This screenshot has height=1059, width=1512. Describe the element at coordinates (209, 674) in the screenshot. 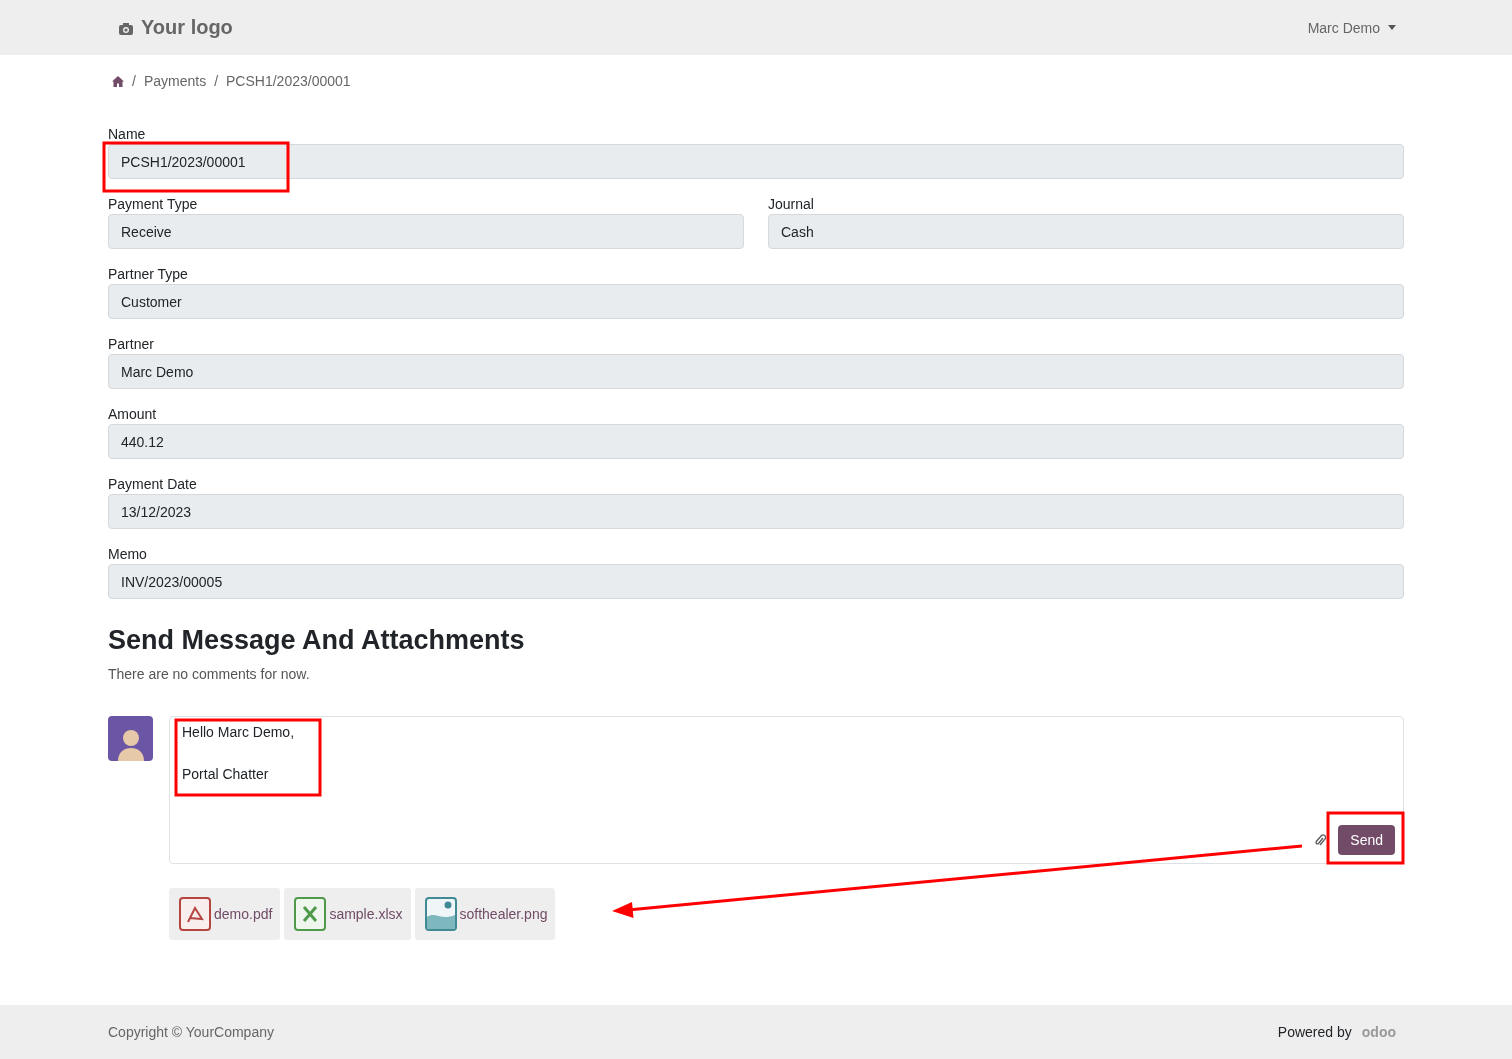

I see `empty-note: There are no comments for now.` at that location.